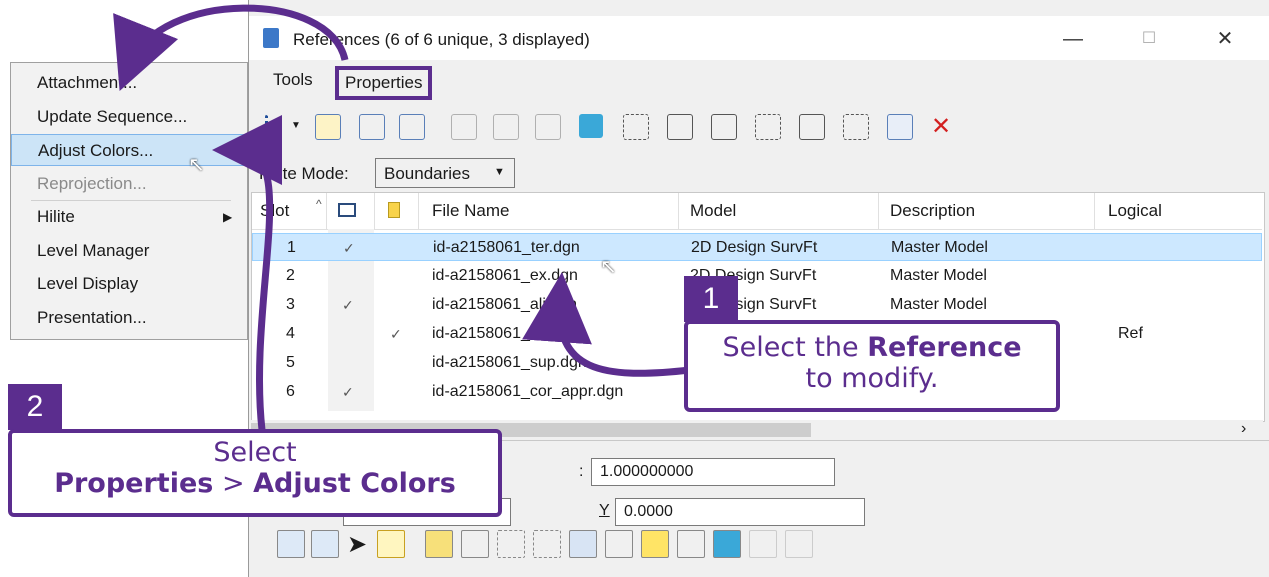  I want to click on step2-text-sep: >, so click(233, 483).